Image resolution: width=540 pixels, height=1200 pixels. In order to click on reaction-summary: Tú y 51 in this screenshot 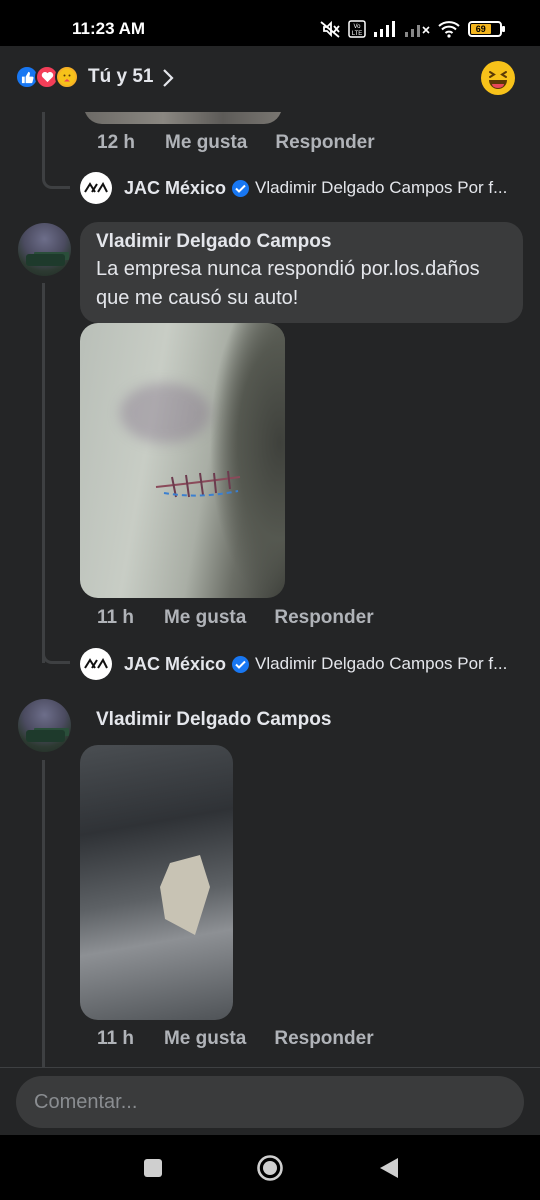, I will do `click(120, 77)`.